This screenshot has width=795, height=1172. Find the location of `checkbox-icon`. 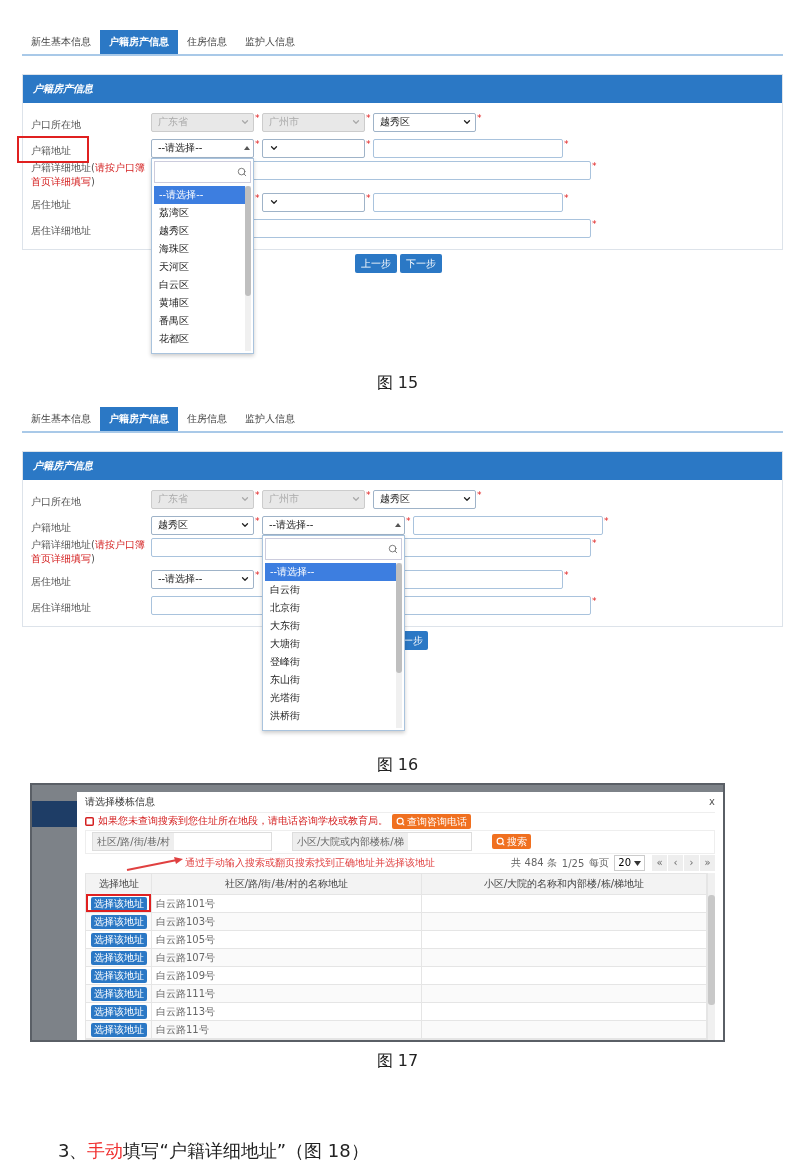

checkbox-icon is located at coordinates (89, 821).